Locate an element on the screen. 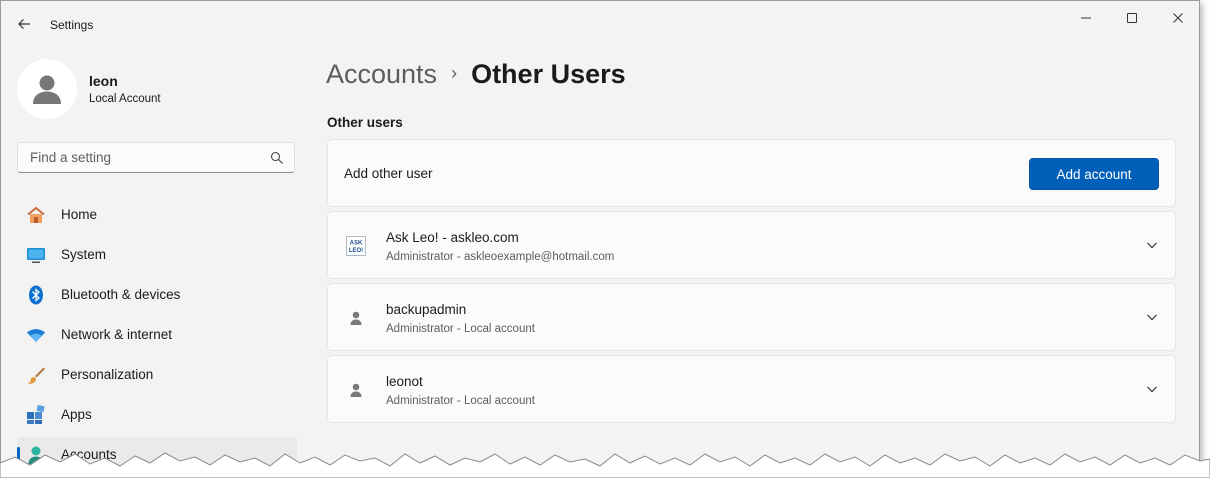 The image size is (1210, 478). sidebar-item-network: Network & internet is located at coordinates (157, 335).